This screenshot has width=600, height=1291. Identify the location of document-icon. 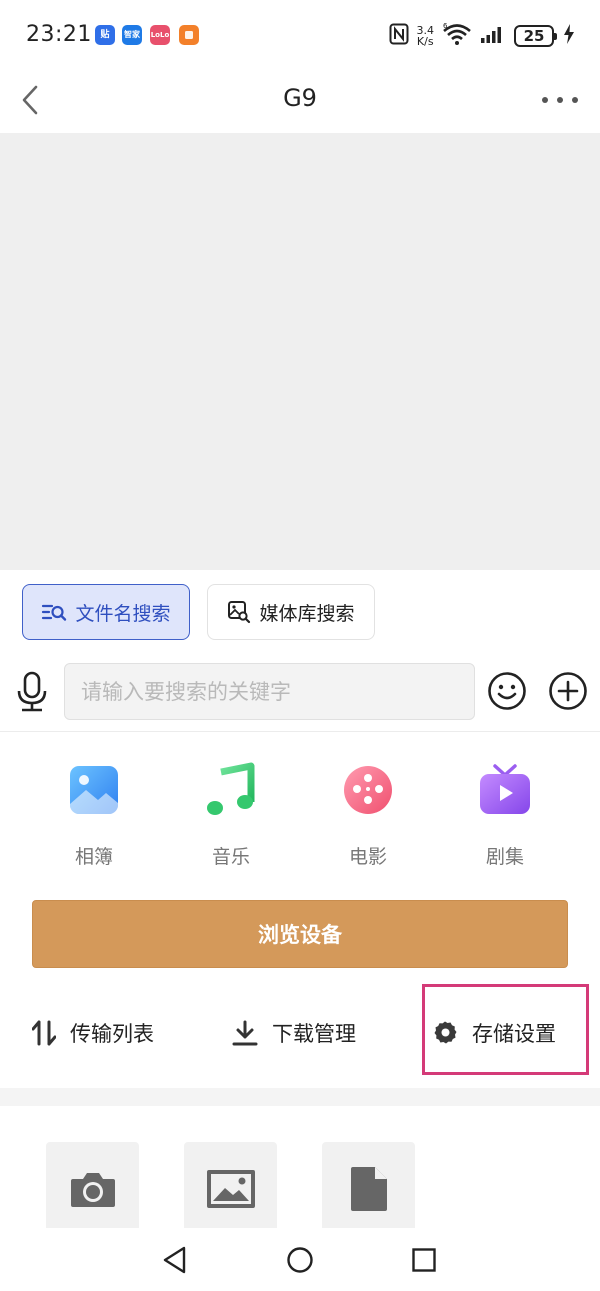
(368, 1188).